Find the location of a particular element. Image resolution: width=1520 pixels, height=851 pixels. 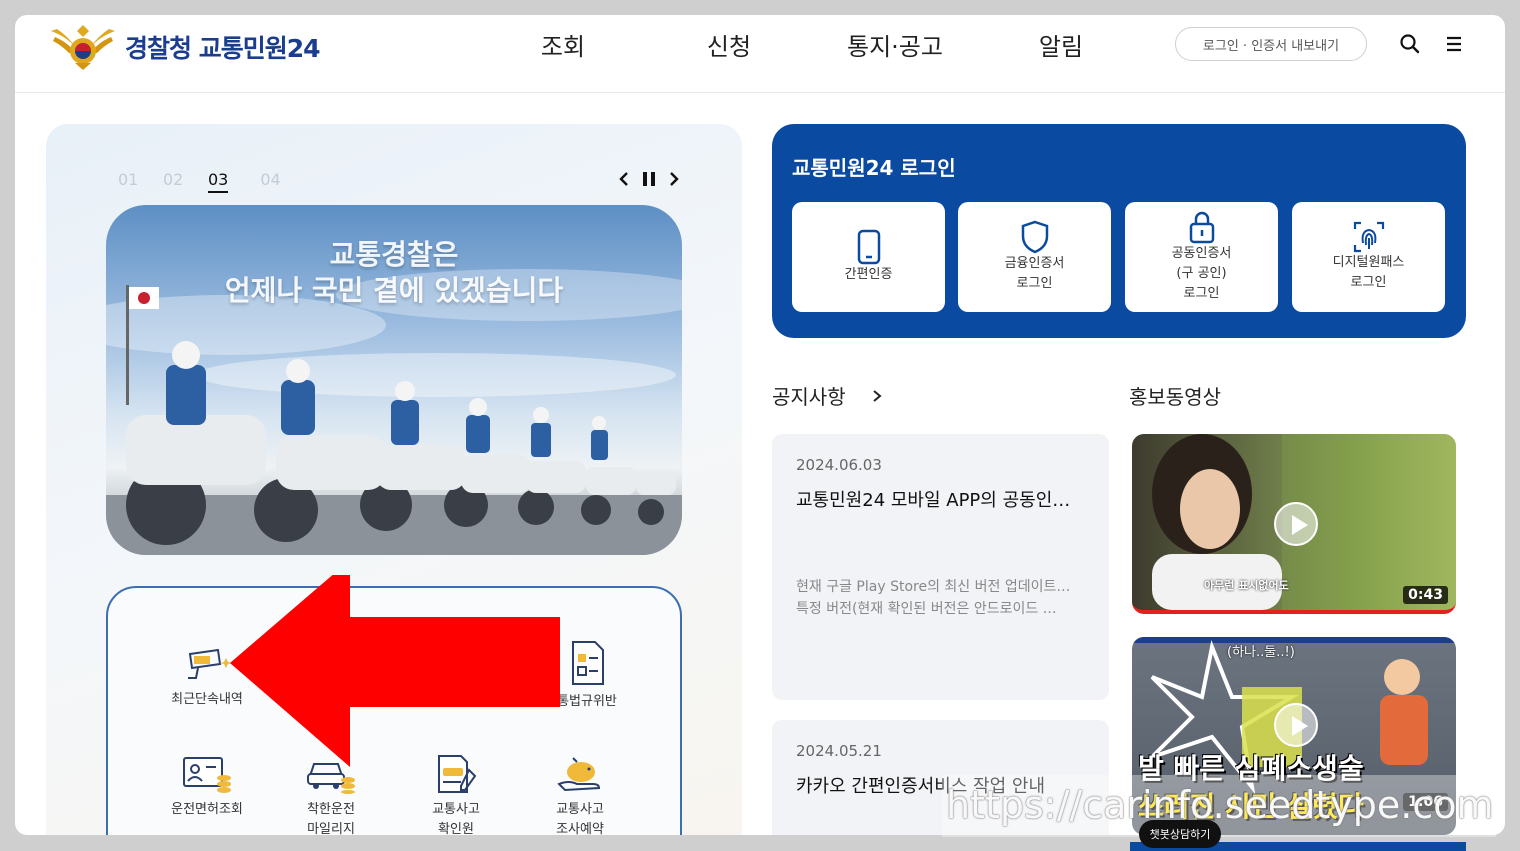

slide-number-2: 02 is located at coordinates (185, 181).